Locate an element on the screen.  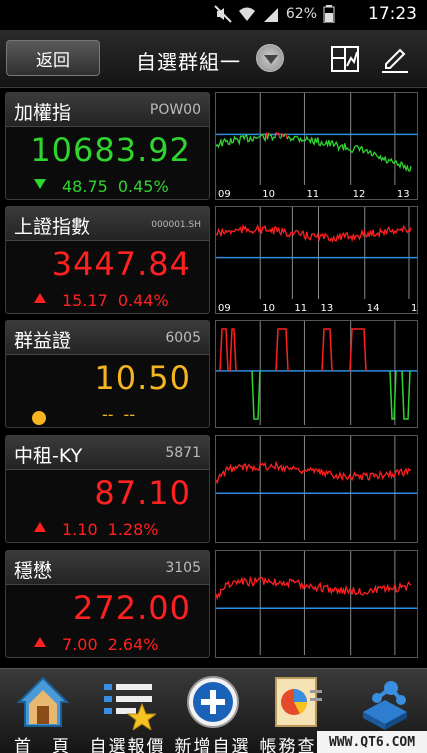
stock-price: 10.50 is located at coordinates (142, 378).